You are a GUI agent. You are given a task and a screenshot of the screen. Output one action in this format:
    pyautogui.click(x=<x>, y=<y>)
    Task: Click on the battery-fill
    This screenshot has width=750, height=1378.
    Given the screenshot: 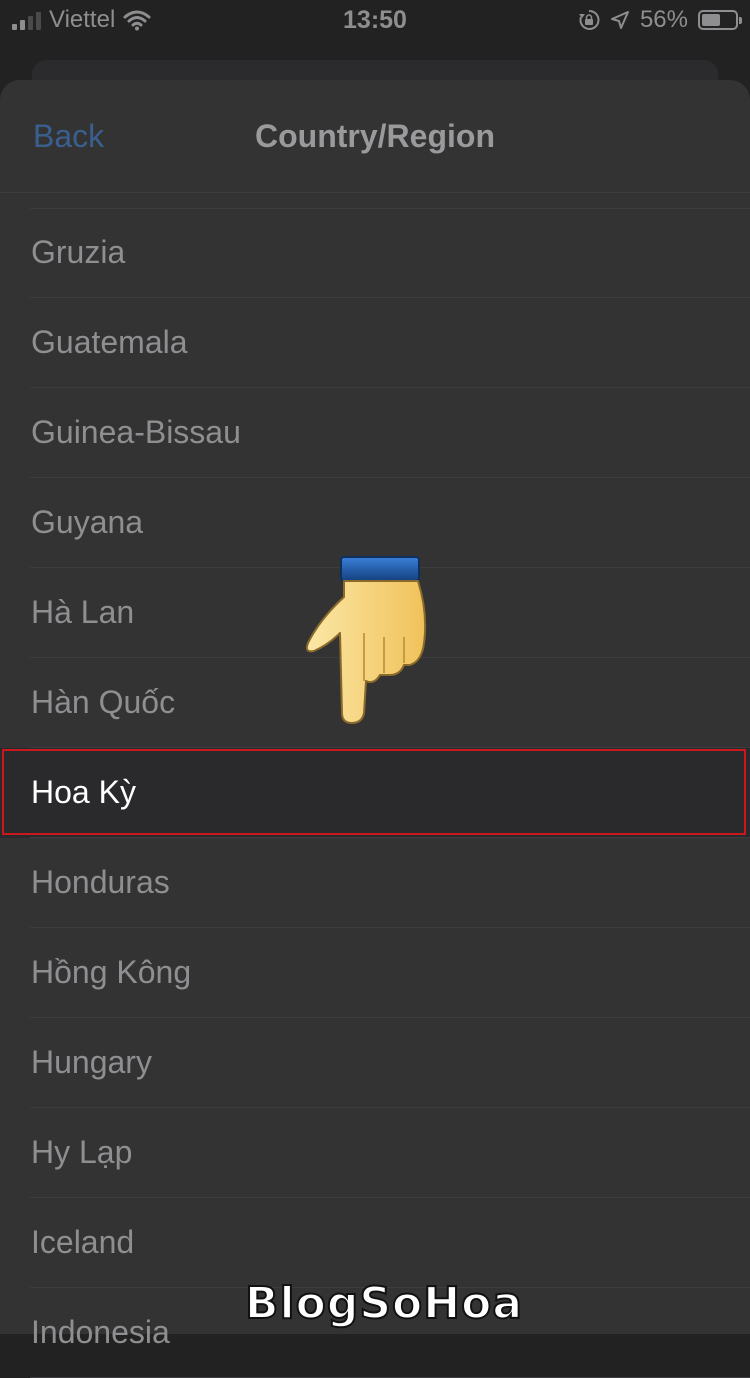 What is the action you would take?
    pyautogui.click(x=711, y=20)
    